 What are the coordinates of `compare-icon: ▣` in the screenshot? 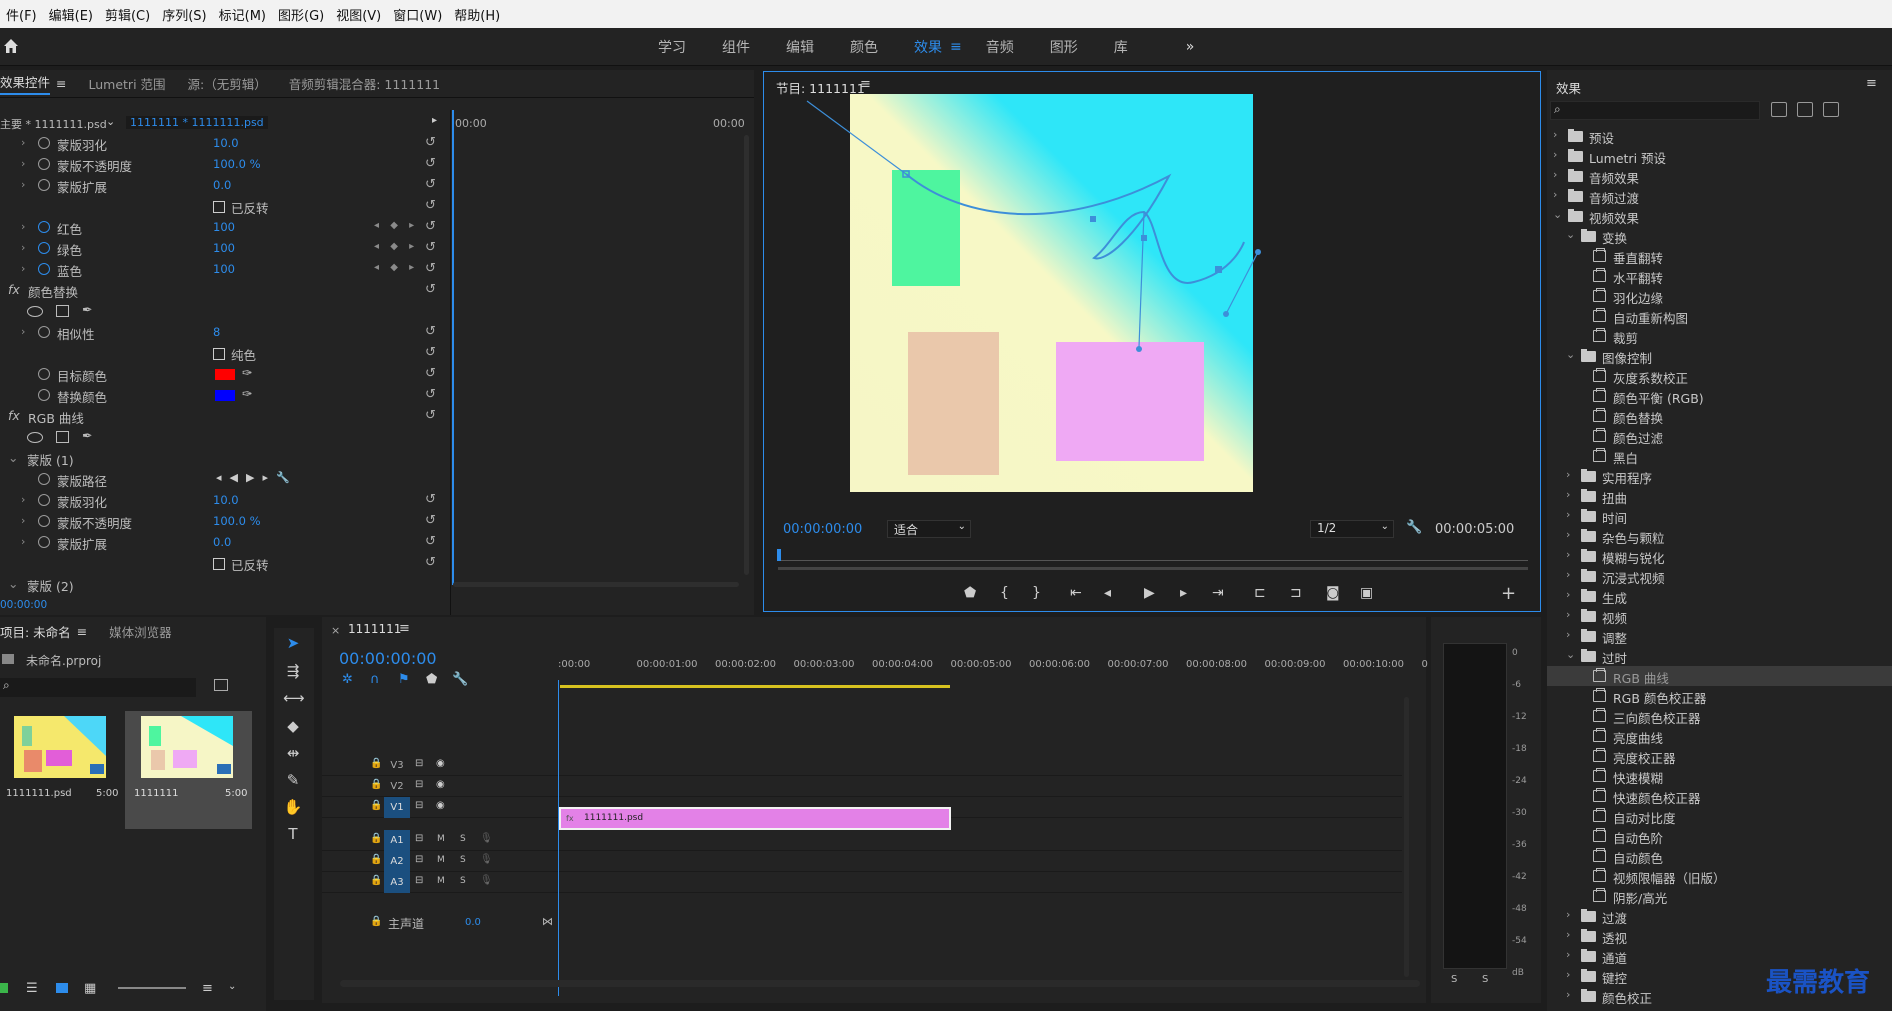 It's located at (1366, 593).